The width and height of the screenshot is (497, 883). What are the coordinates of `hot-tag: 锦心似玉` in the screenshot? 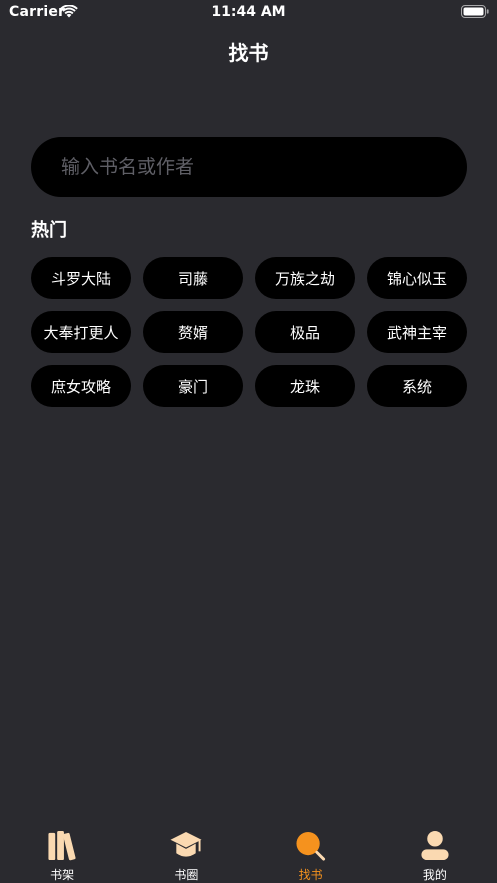 It's located at (417, 278).